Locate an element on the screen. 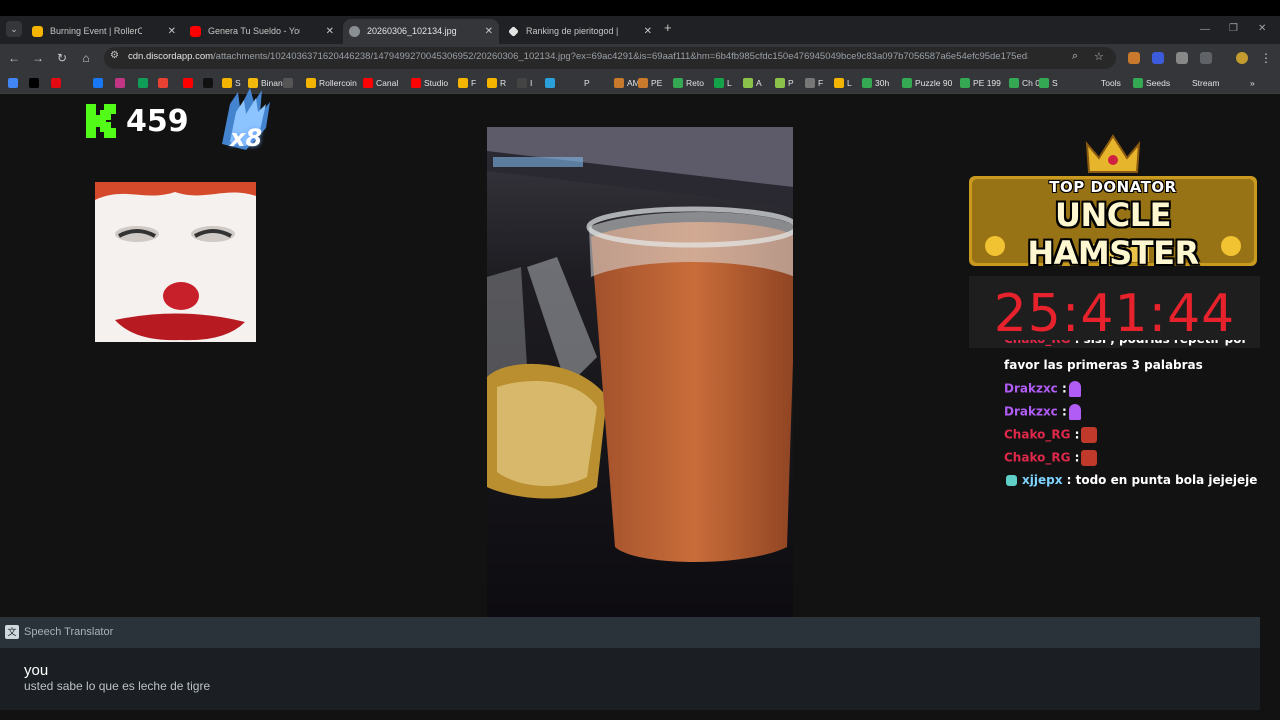 This screenshot has height=720, width=1280. forward-icon: → is located at coordinates (38, 58).